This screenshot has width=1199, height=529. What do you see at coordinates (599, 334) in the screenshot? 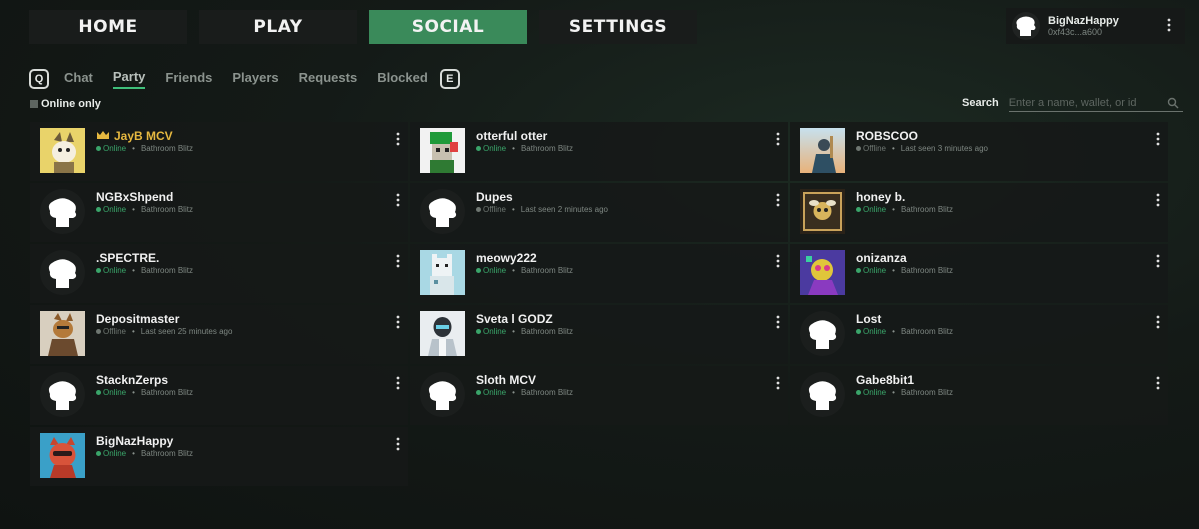
I see `party-member-card: Sveta l GODZ Online • Bathroom Blitz` at bounding box center [599, 334].